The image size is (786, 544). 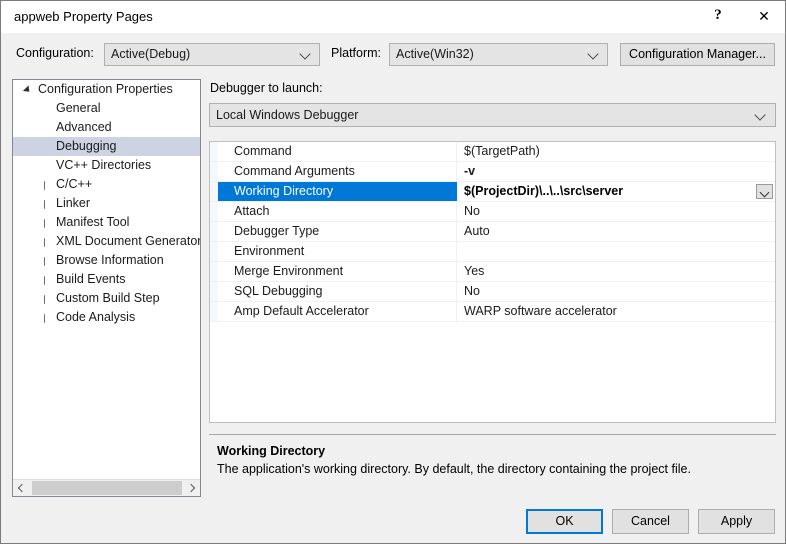 I want to click on property-value: Yes, so click(x=616, y=271).